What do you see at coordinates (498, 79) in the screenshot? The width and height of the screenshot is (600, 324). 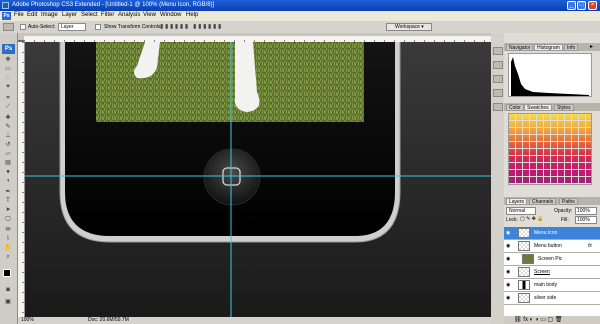 I see `brushes-panel-icon` at bounding box center [498, 79].